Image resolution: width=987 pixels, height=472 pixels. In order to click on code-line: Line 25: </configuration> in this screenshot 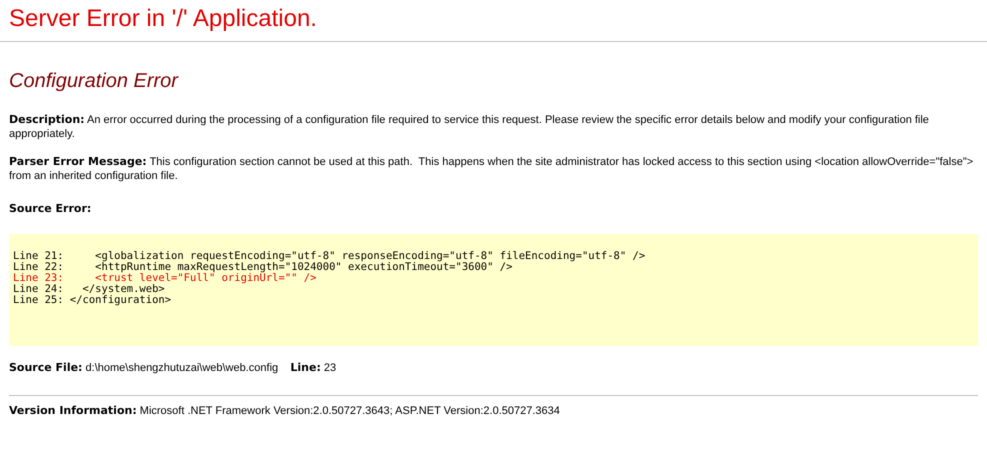, I will do `click(92, 300)`.